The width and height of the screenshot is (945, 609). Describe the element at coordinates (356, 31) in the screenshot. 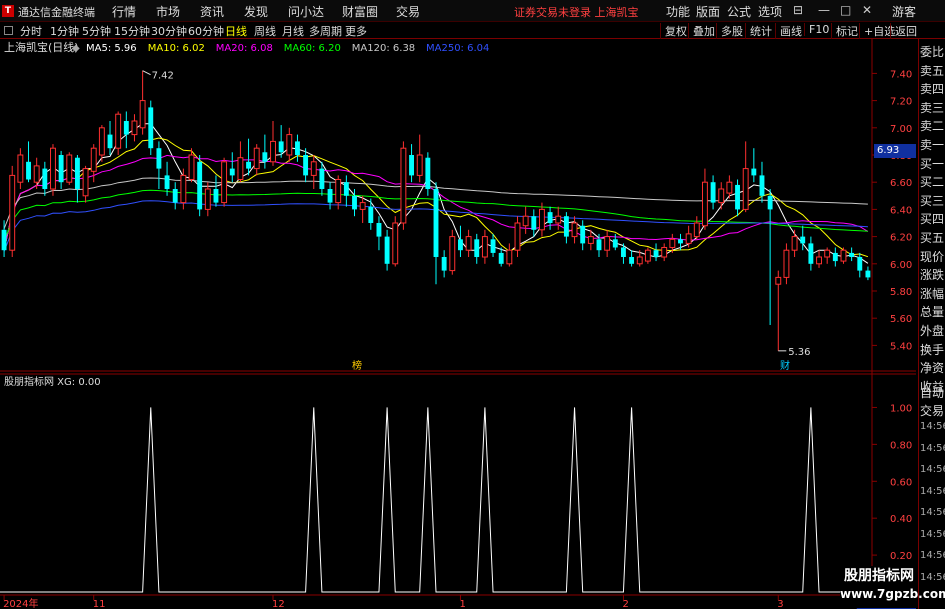

I see `period-more: 更多` at that location.